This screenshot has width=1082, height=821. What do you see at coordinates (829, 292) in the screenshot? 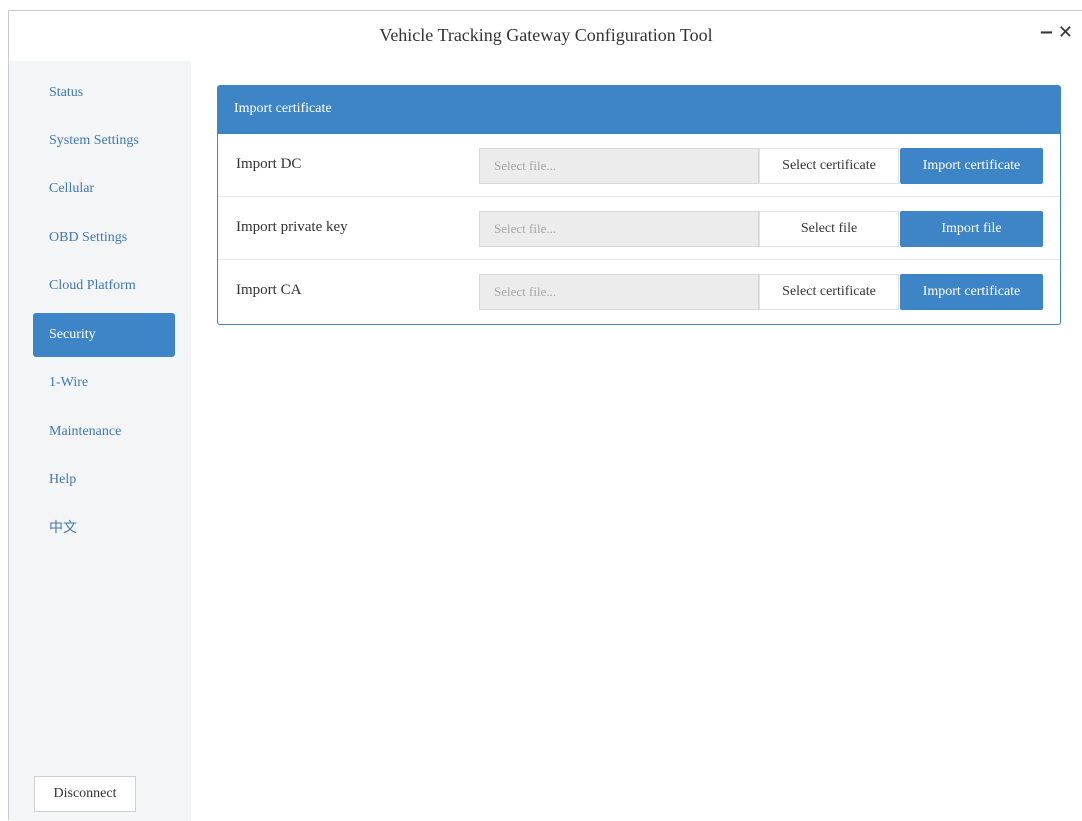
I see `select-ca-certificate-button: Select certificate` at bounding box center [829, 292].